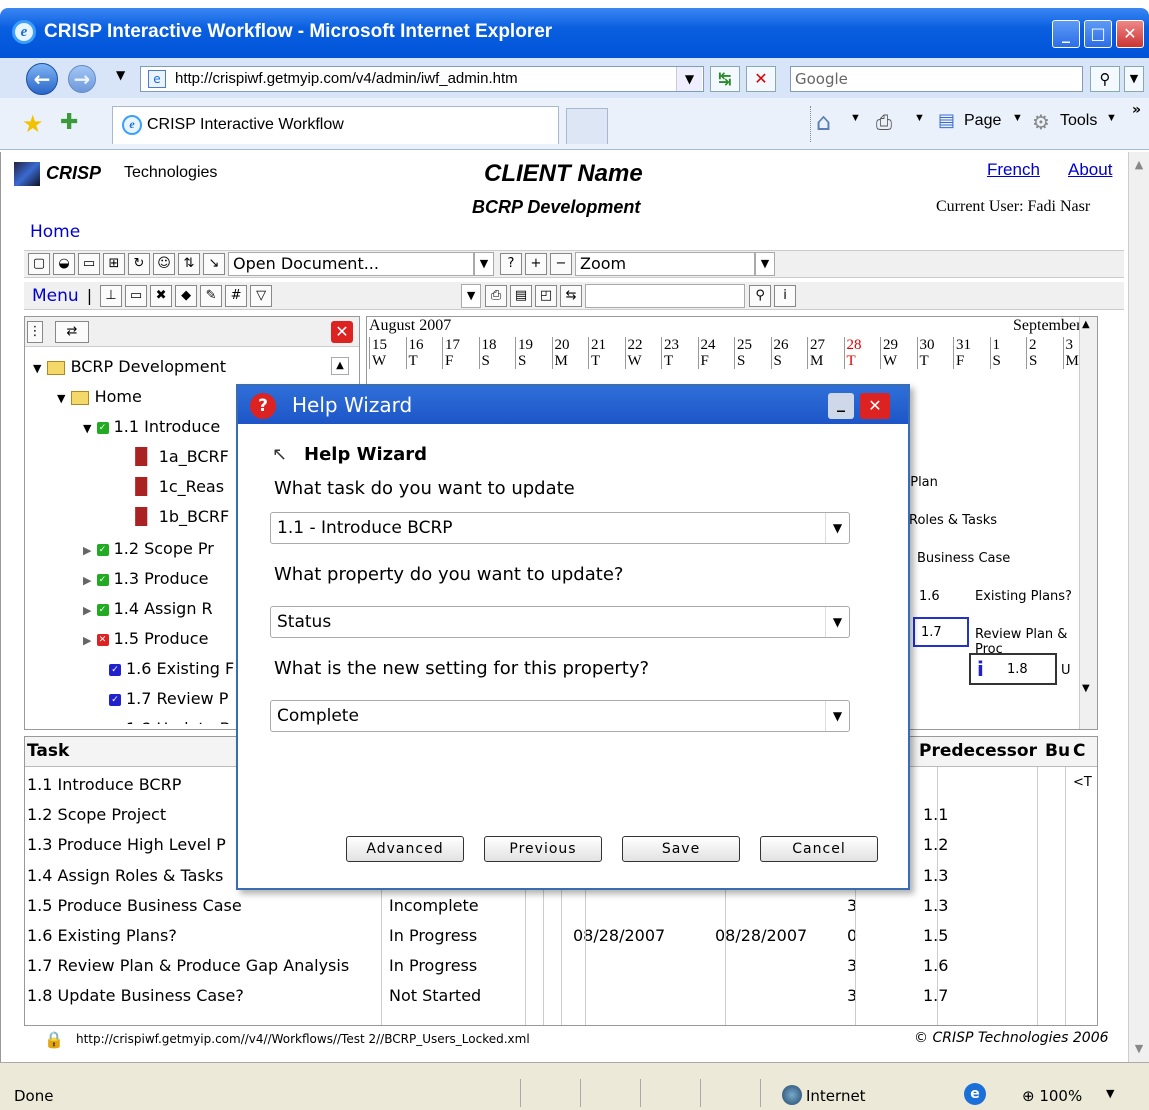 This screenshot has height=1110, width=1149. I want to click on gantt-task-1-8: i 1.8, so click(1013, 669).